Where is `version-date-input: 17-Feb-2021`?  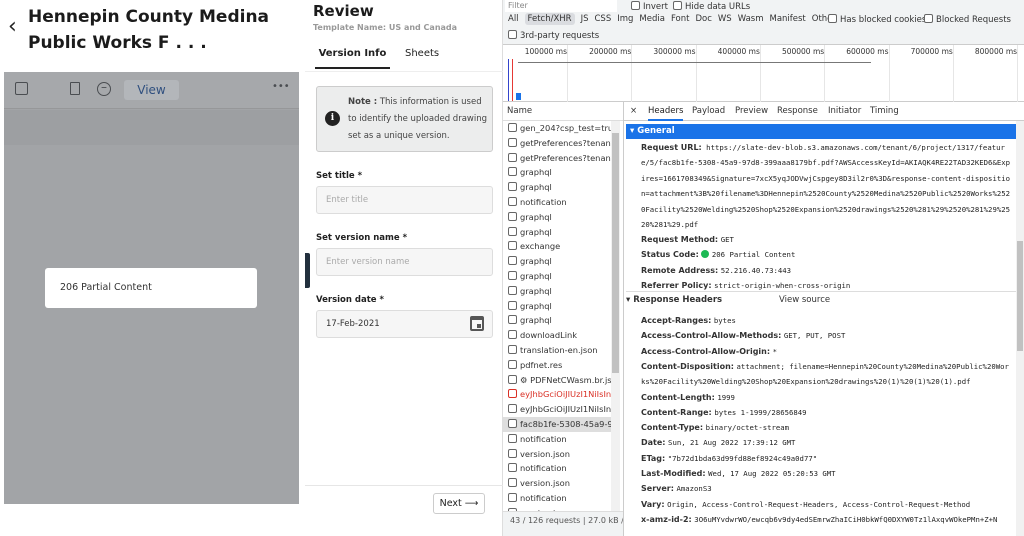
version-date-input: 17-Feb-2021 is located at coordinates (404, 324).